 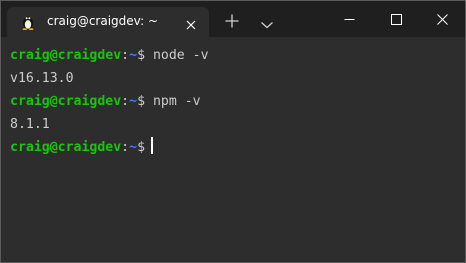 I want to click on text-cursor, so click(x=152, y=145).